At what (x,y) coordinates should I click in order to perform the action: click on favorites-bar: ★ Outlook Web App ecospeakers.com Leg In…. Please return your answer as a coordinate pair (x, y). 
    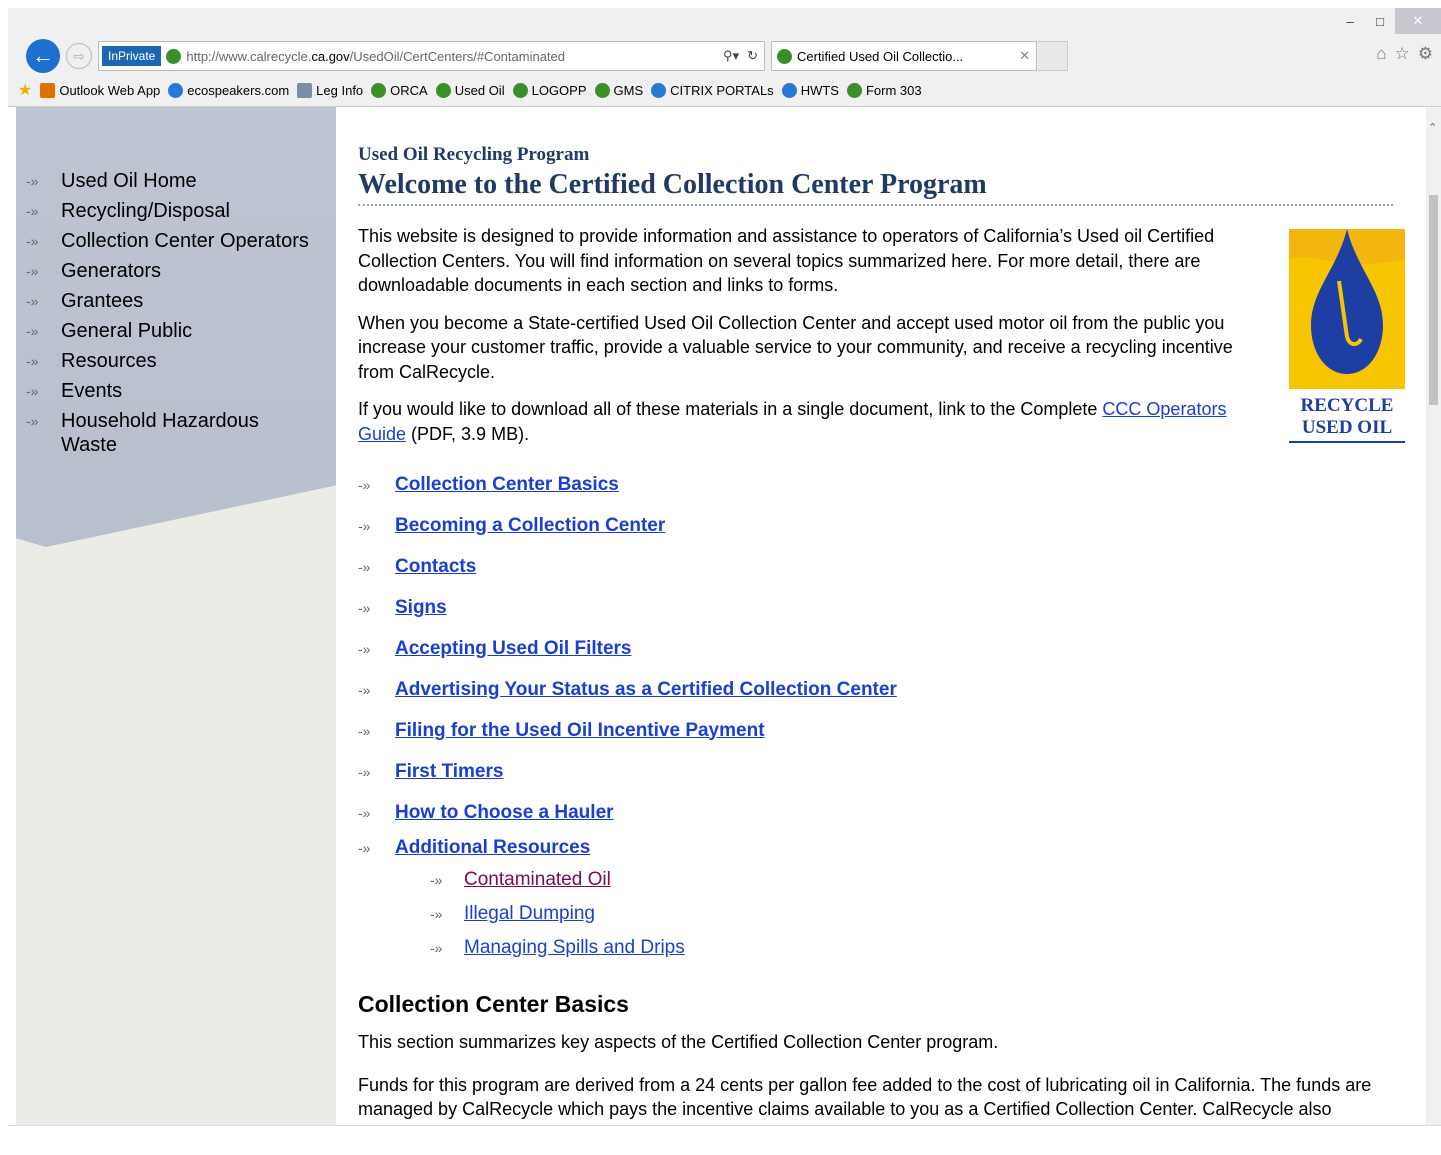
    Looking at the image, I should click on (469, 90).